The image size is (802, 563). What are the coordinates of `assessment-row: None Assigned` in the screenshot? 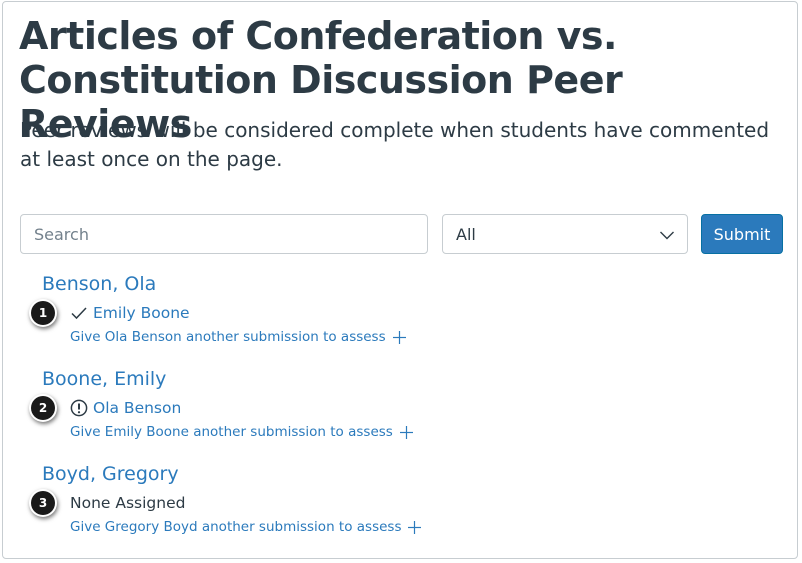 It's located at (127, 503).